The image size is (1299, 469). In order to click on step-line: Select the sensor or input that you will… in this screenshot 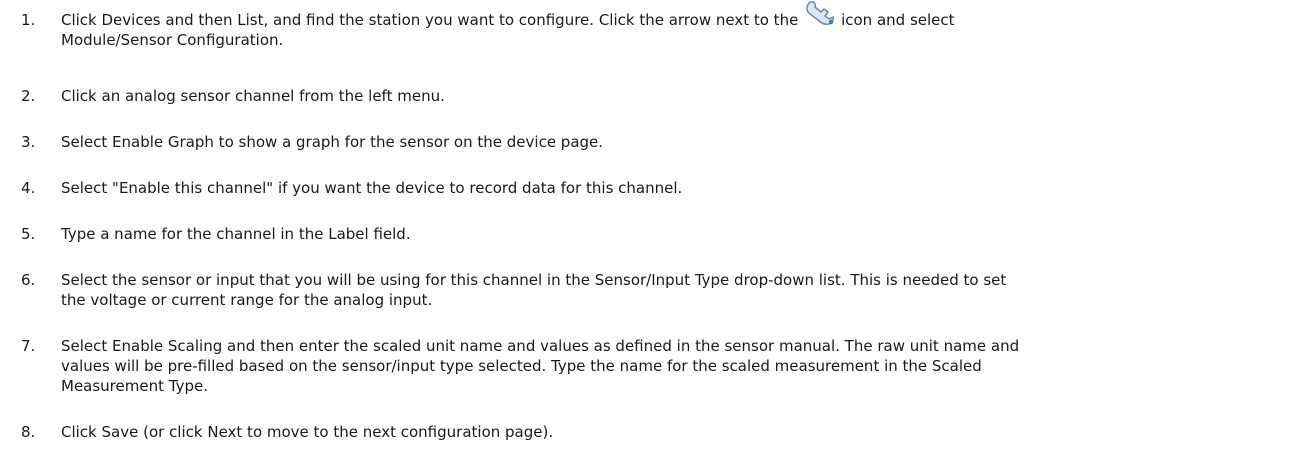, I will do `click(534, 280)`.